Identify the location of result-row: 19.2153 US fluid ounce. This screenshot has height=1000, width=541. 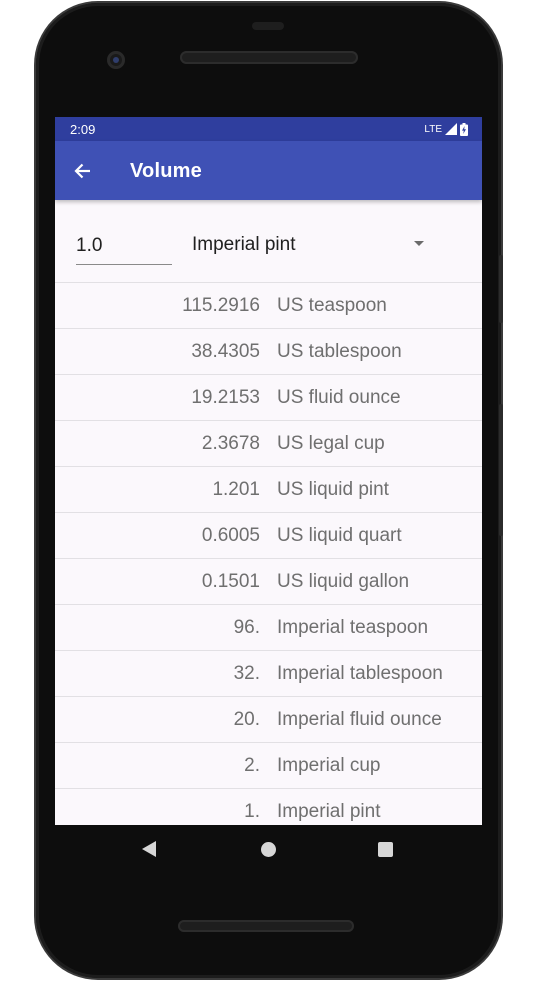
(268, 397).